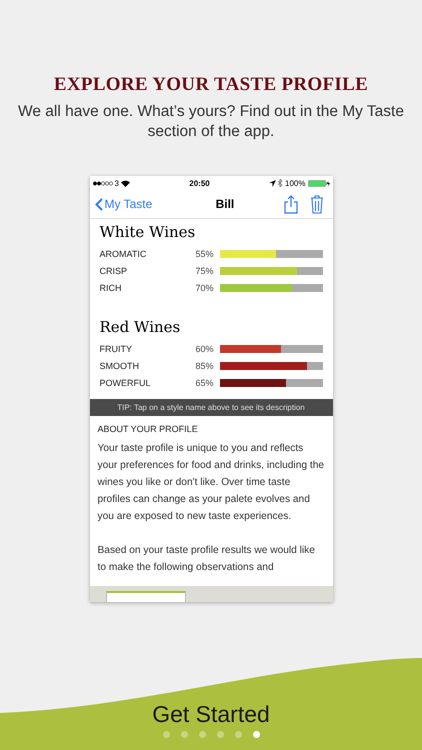  Describe the element at coordinates (272, 183) in the screenshot. I see `location-icon` at that location.